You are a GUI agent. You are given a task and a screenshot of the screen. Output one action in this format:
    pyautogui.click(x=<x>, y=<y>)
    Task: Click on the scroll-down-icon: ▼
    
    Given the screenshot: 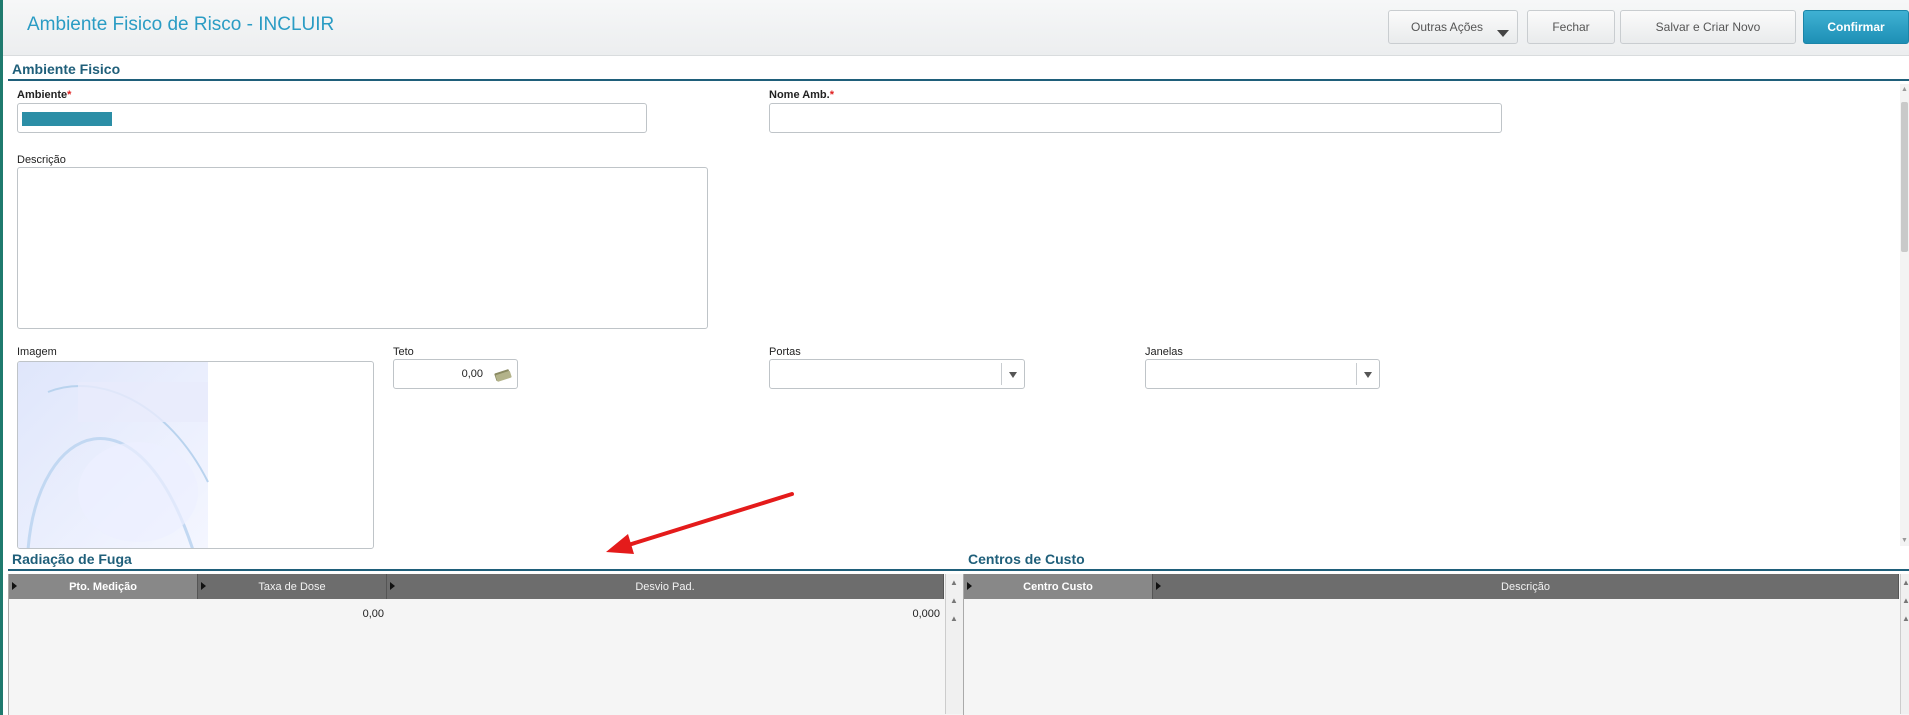 What is the action you would take?
    pyautogui.click(x=1904, y=540)
    